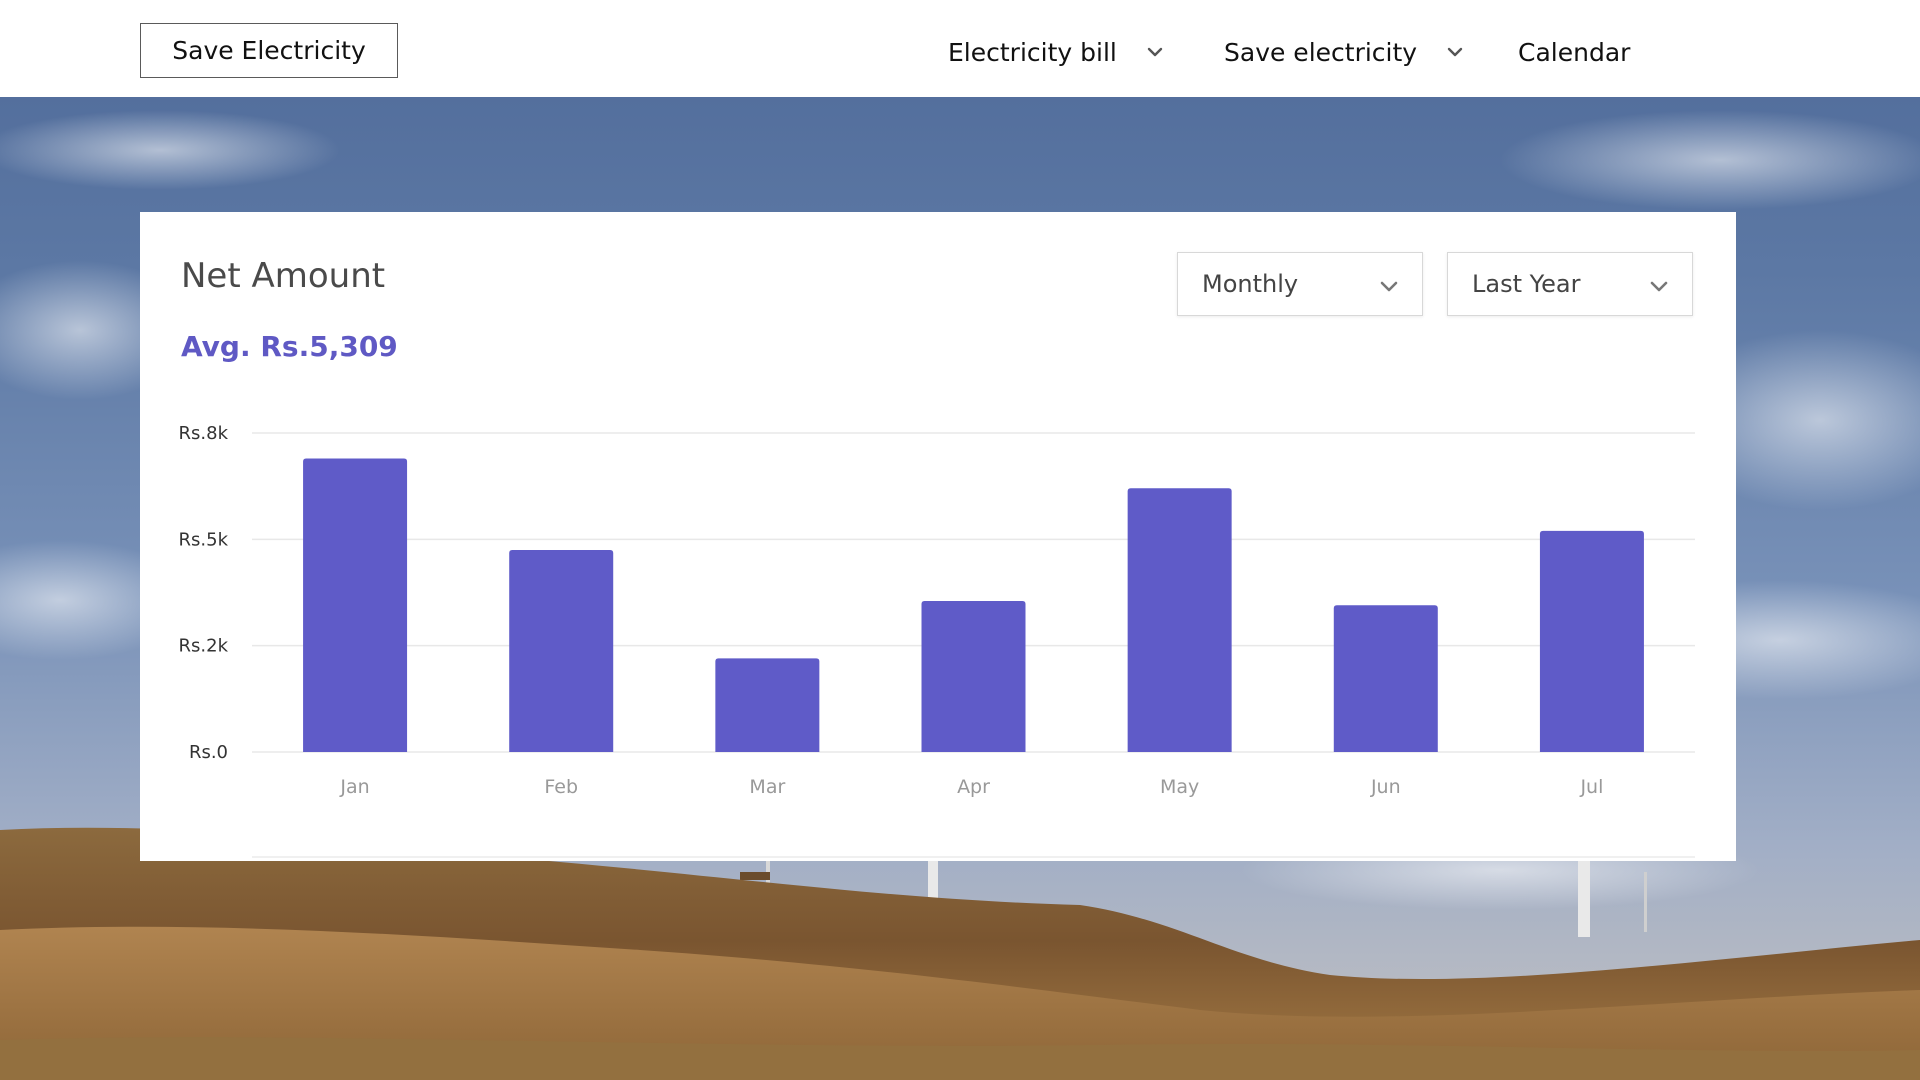 The height and width of the screenshot is (1080, 1920). What do you see at coordinates (561, 650) in the screenshot?
I see `bar-feb` at bounding box center [561, 650].